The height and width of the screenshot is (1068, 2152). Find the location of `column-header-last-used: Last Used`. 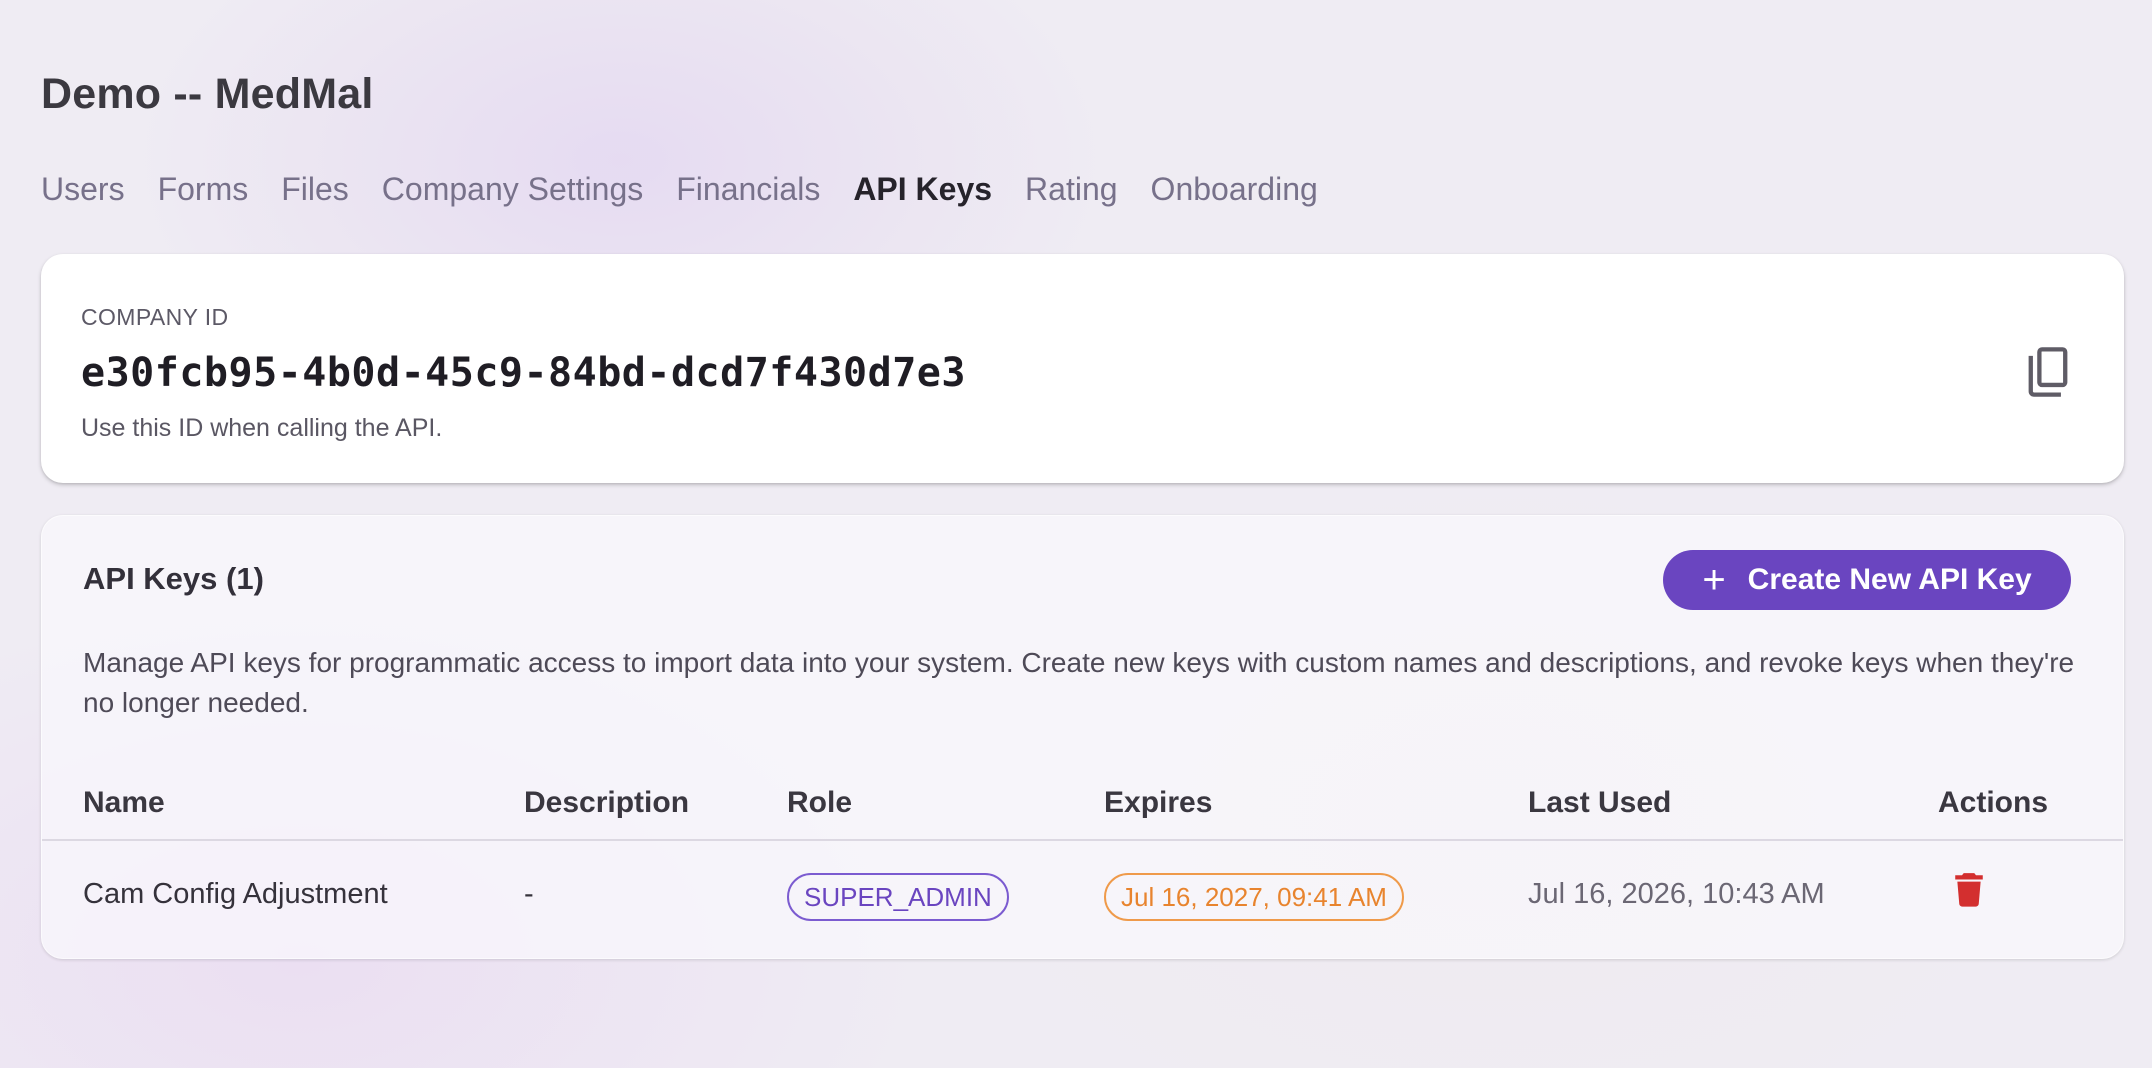

column-header-last-used: Last Used is located at coordinates (1599, 803).